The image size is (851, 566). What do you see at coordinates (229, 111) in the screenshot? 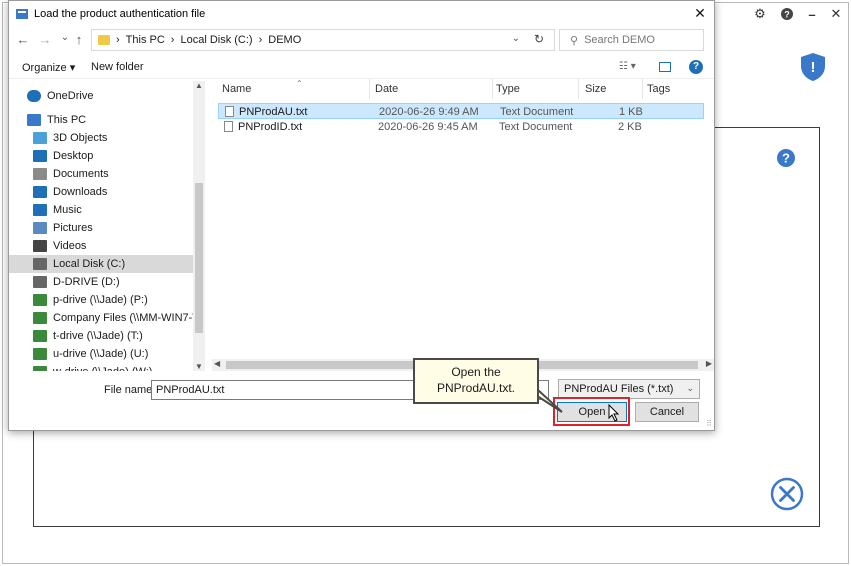
I see `text-file-icon` at bounding box center [229, 111].